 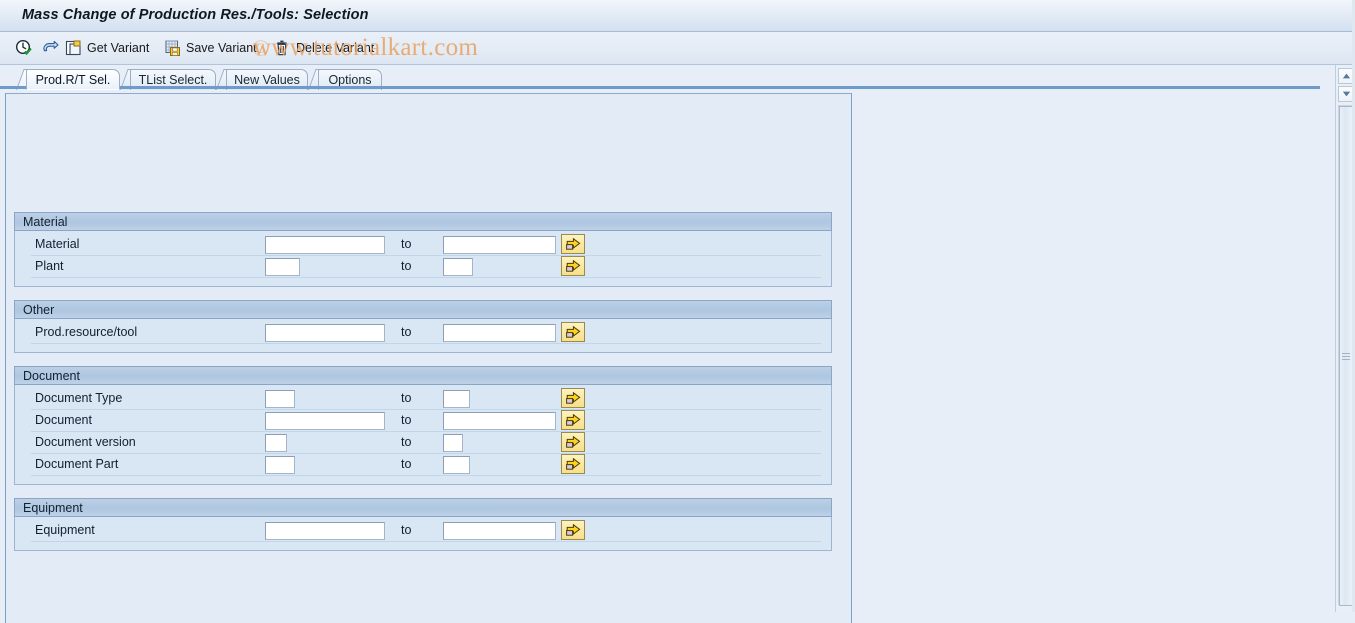 What do you see at coordinates (57, 244) in the screenshot?
I see `field-label: Material` at bounding box center [57, 244].